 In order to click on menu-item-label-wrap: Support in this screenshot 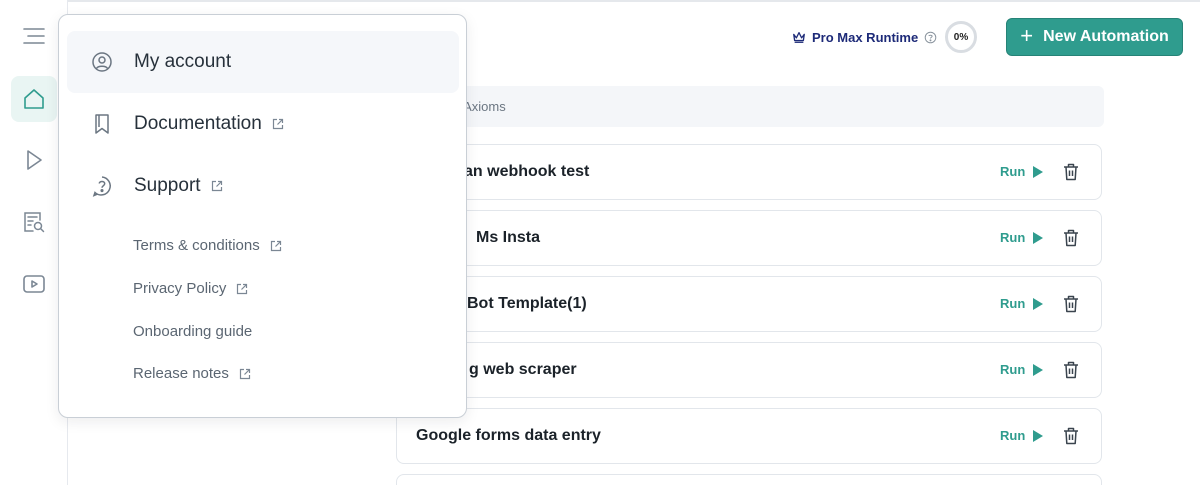, I will do `click(178, 186)`.